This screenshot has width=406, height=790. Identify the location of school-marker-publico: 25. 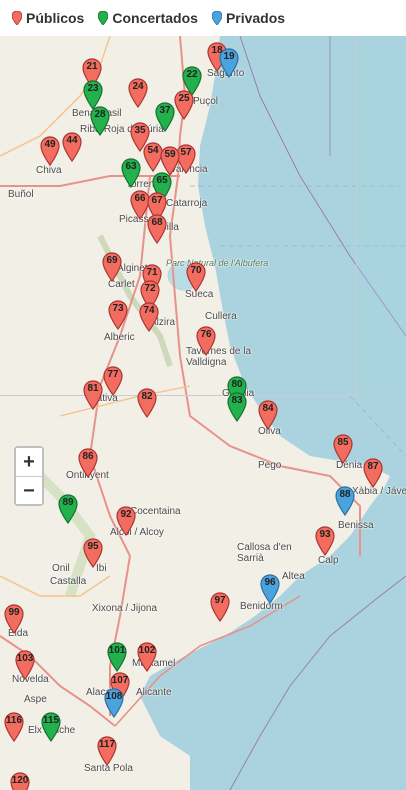
(184, 105).